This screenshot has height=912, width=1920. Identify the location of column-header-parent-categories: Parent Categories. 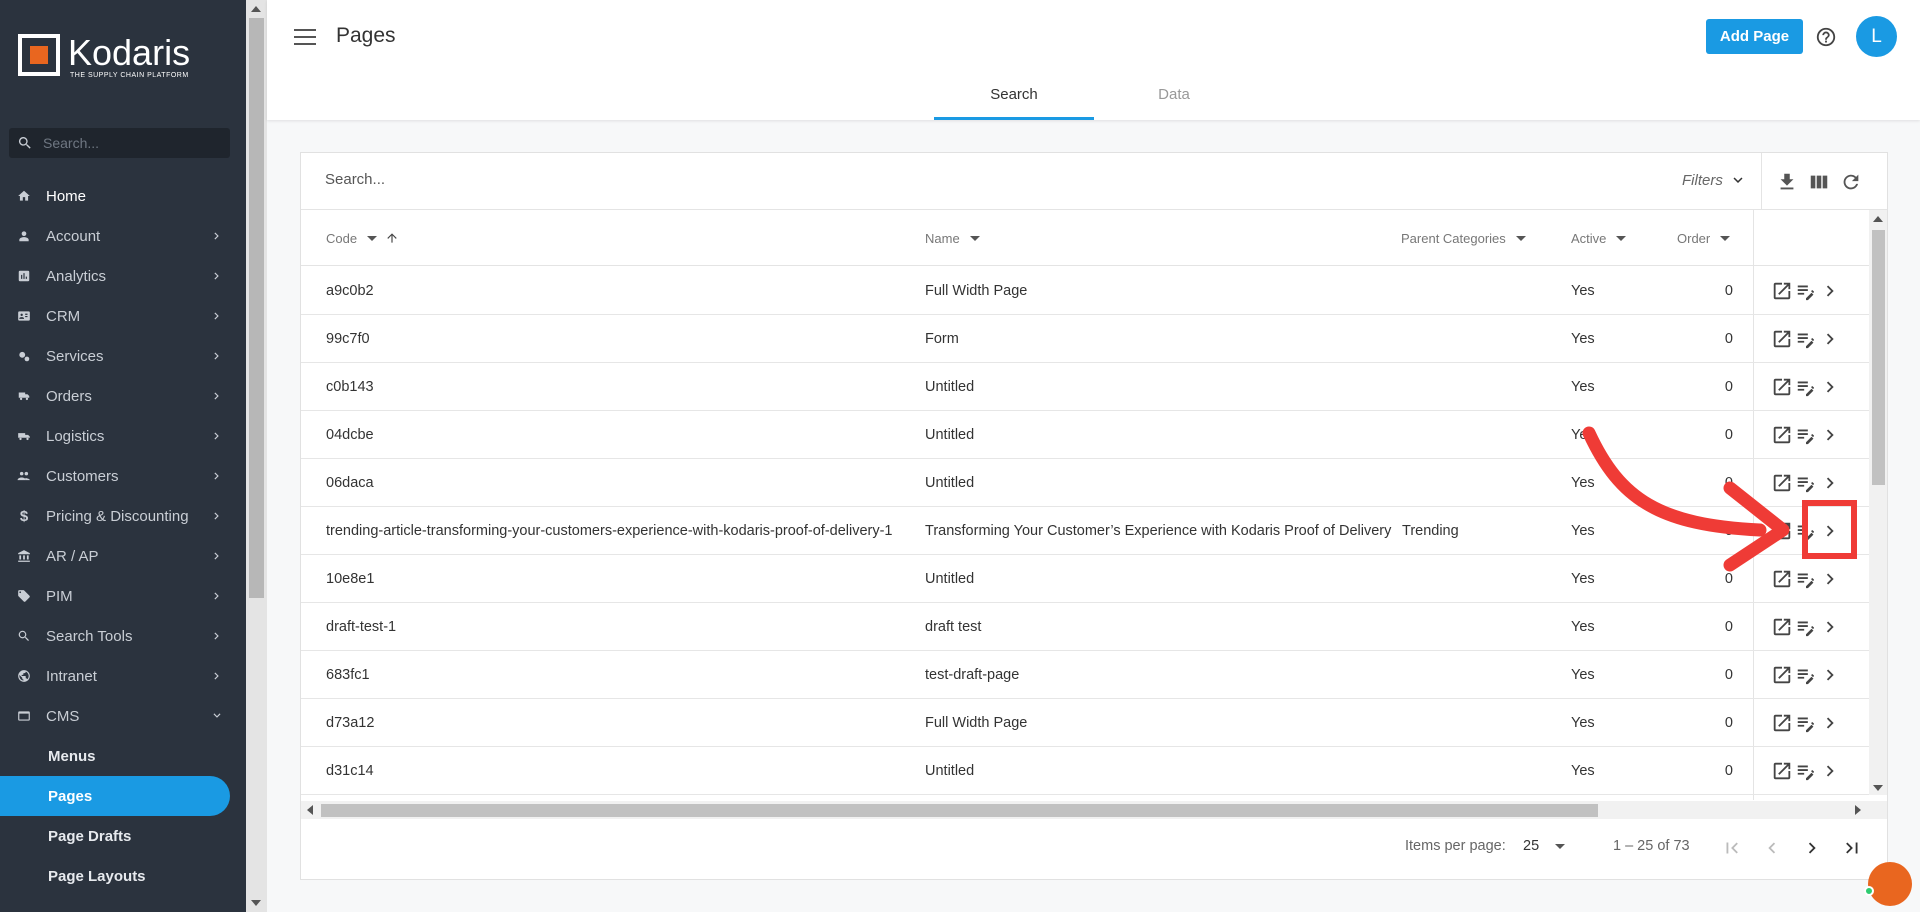
(1463, 238).